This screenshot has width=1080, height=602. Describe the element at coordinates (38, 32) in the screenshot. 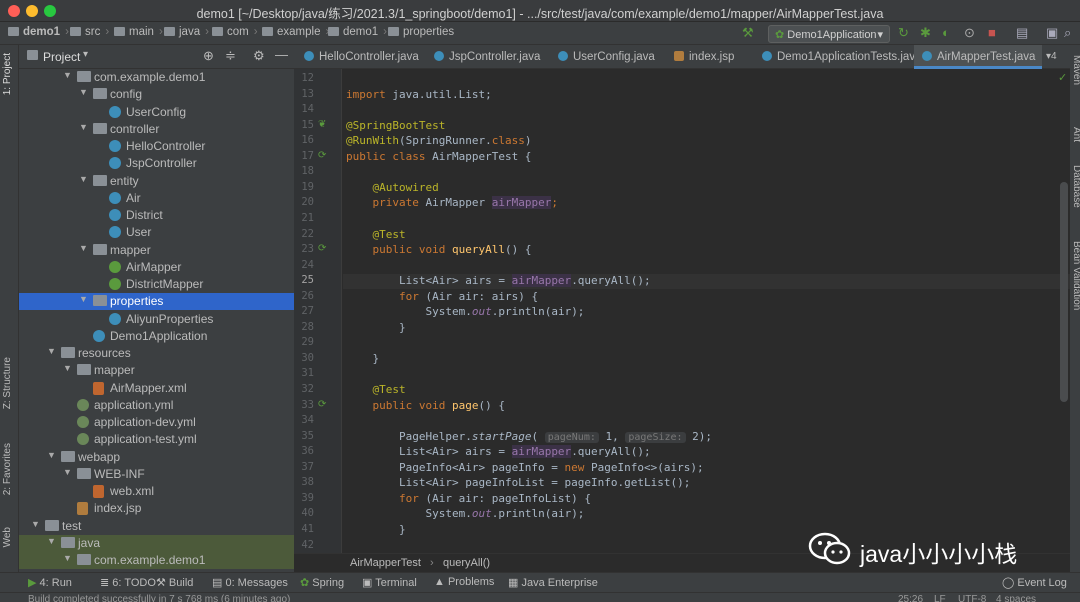

I see `breadcrumb-project: demo1 ›` at that location.